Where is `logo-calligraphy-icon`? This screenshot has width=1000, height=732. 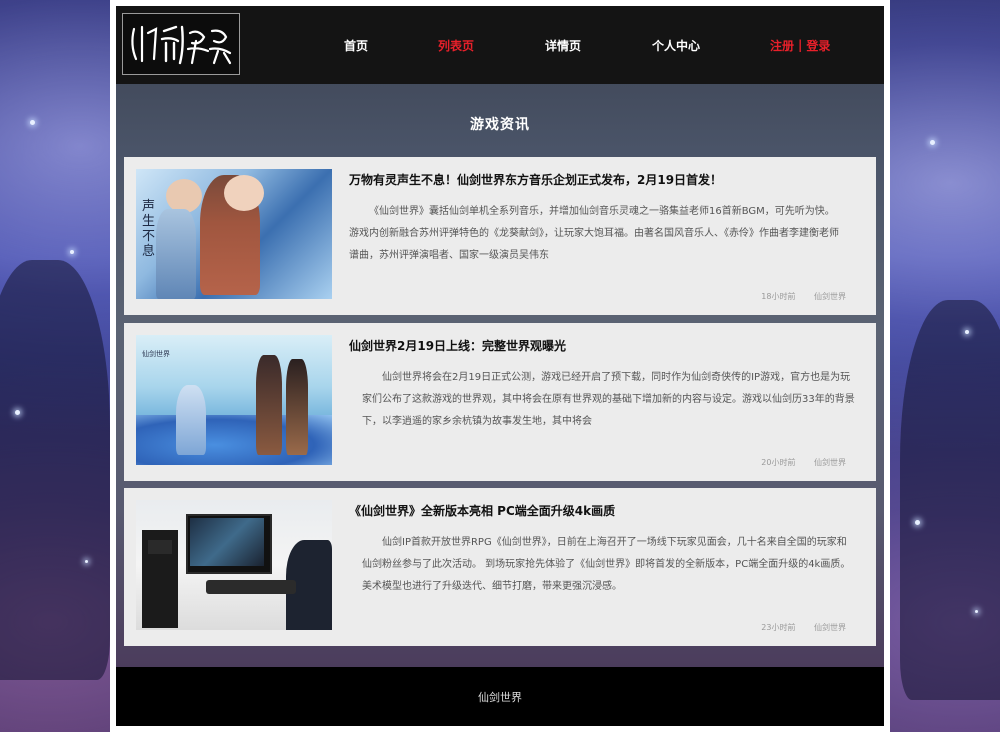
logo-calligraphy-icon is located at coordinates (181, 45).